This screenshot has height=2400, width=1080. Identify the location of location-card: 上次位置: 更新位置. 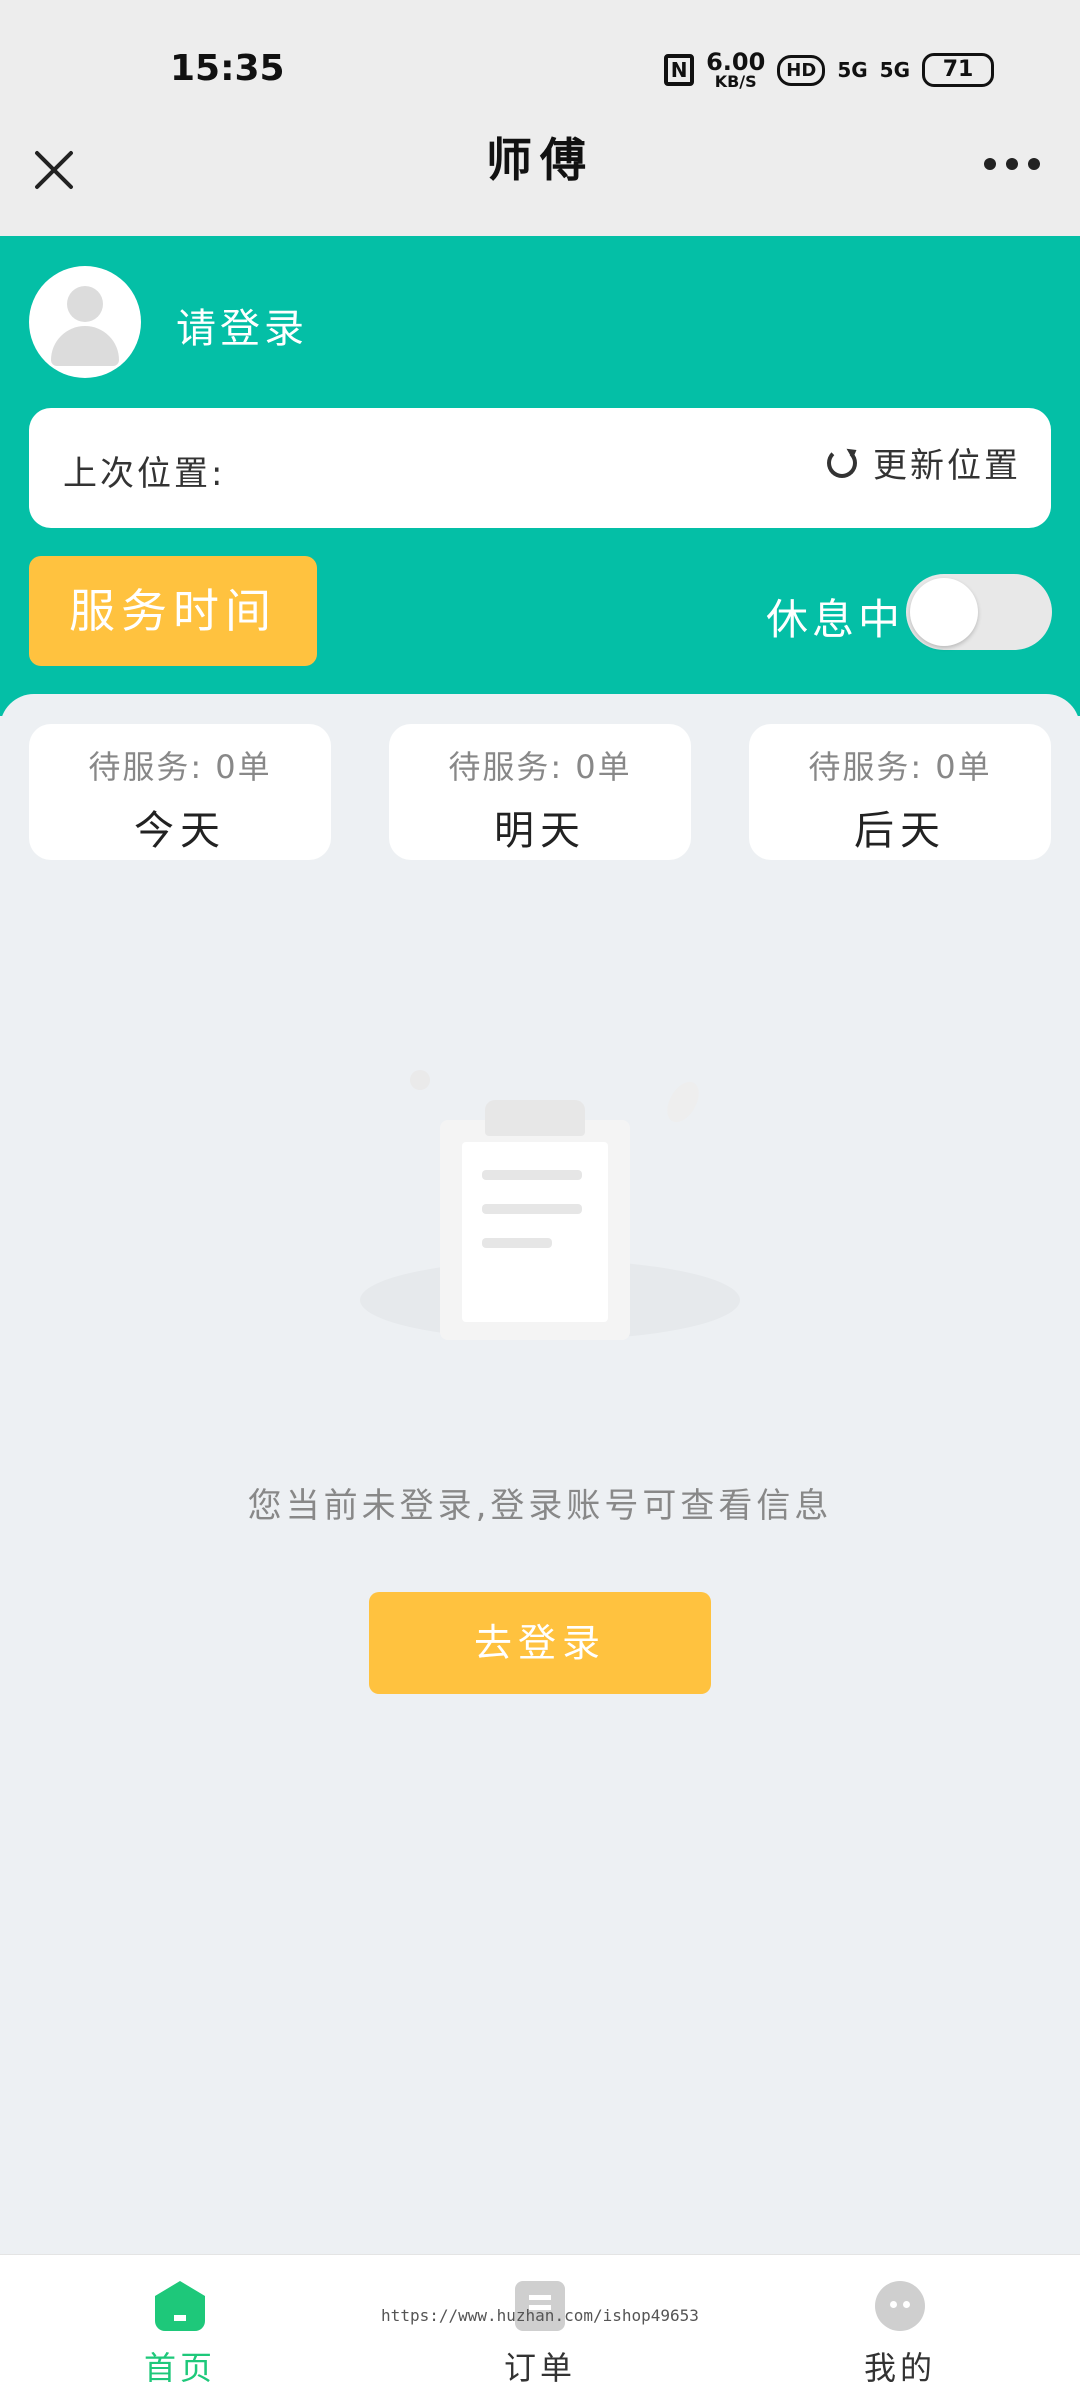
(540, 468).